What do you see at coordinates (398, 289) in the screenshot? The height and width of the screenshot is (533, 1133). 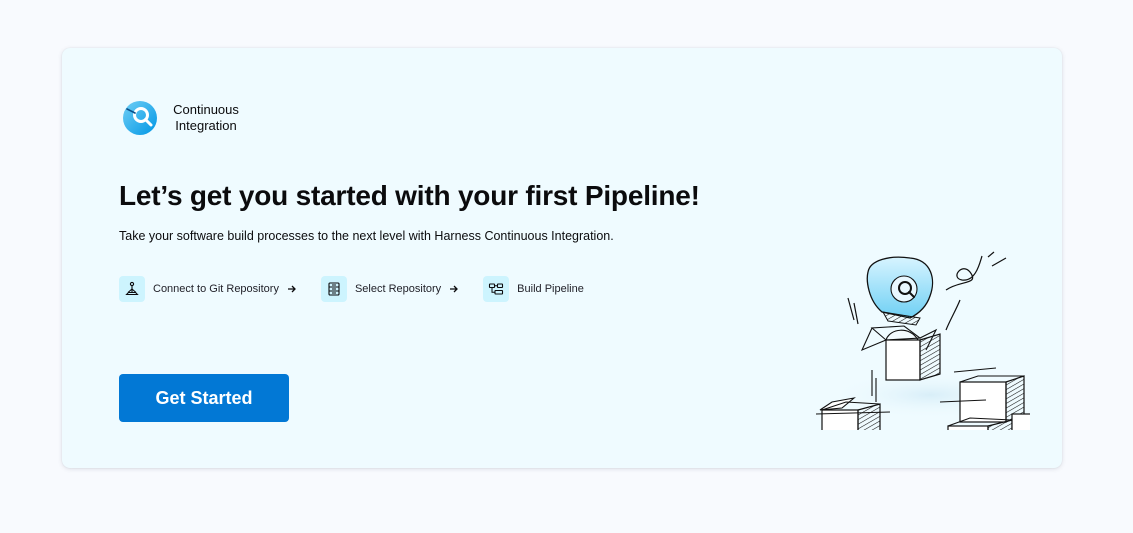 I see `step-label: Select Repository` at bounding box center [398, 289].